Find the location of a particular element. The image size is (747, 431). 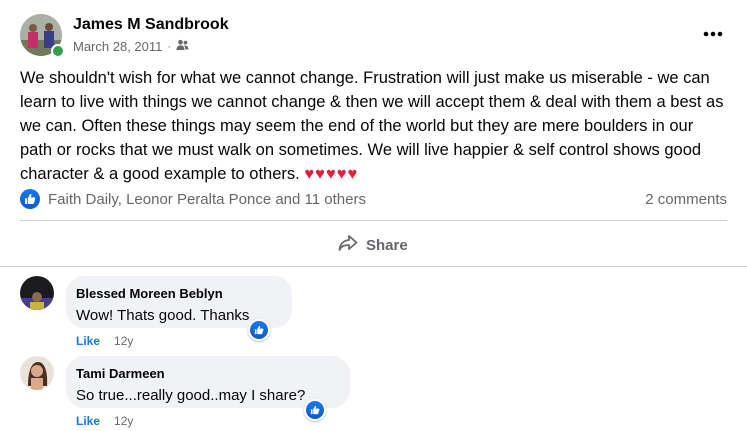

post-date: March 28, 2011 is located at coordinates (117, 46).